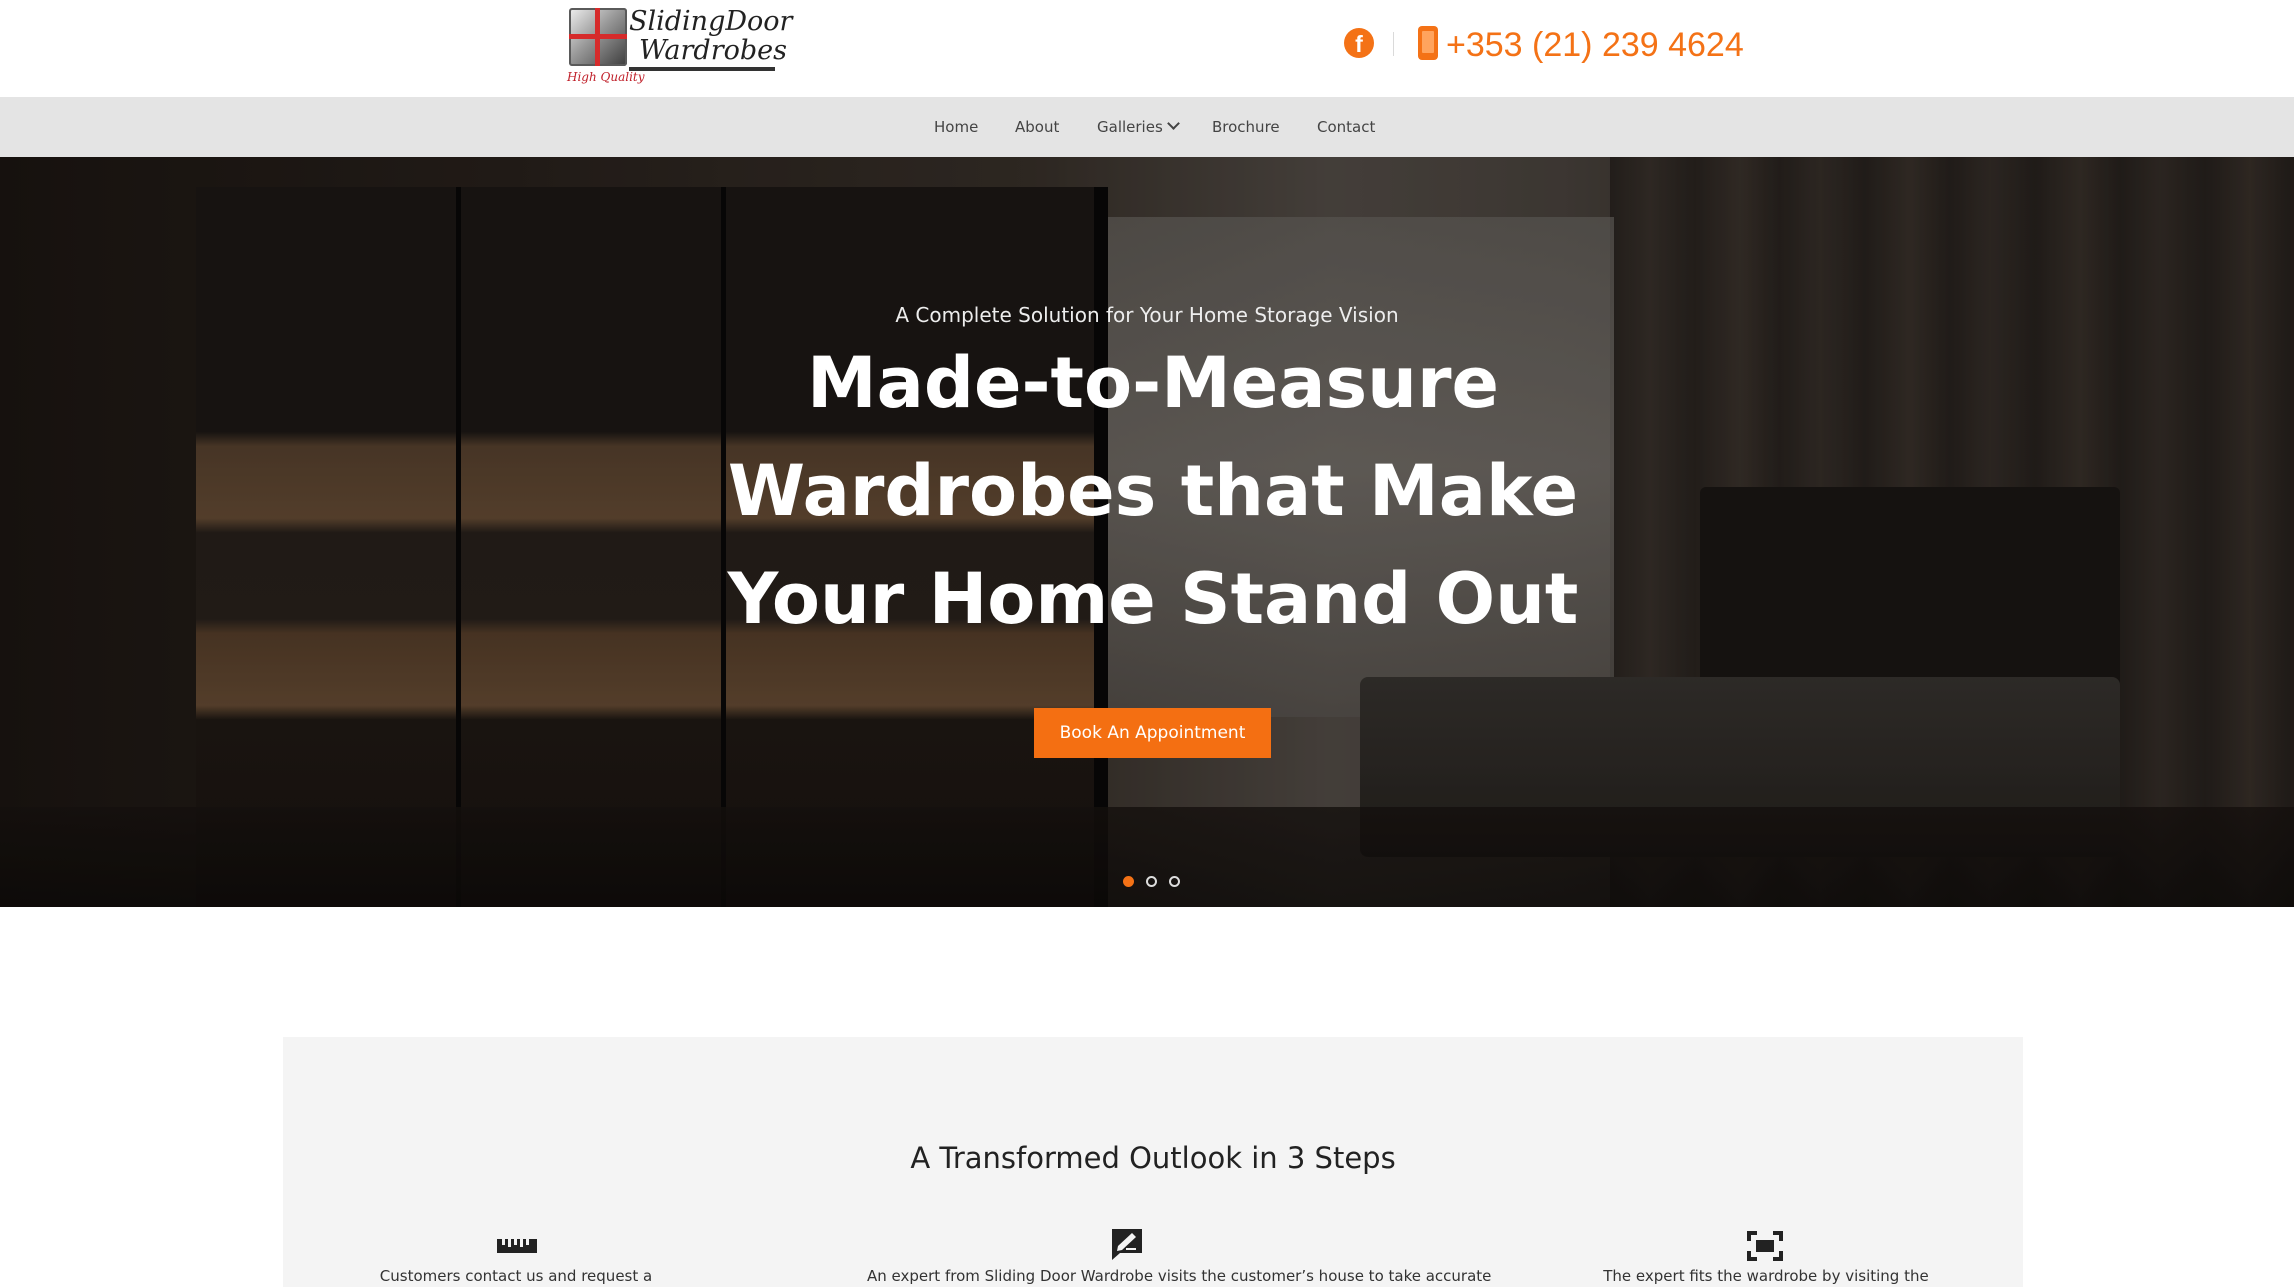  Describe the element at coordinates (1153, 491) in the screenshot. I see `hero-title-line: Wardrobes that Make` at that location.